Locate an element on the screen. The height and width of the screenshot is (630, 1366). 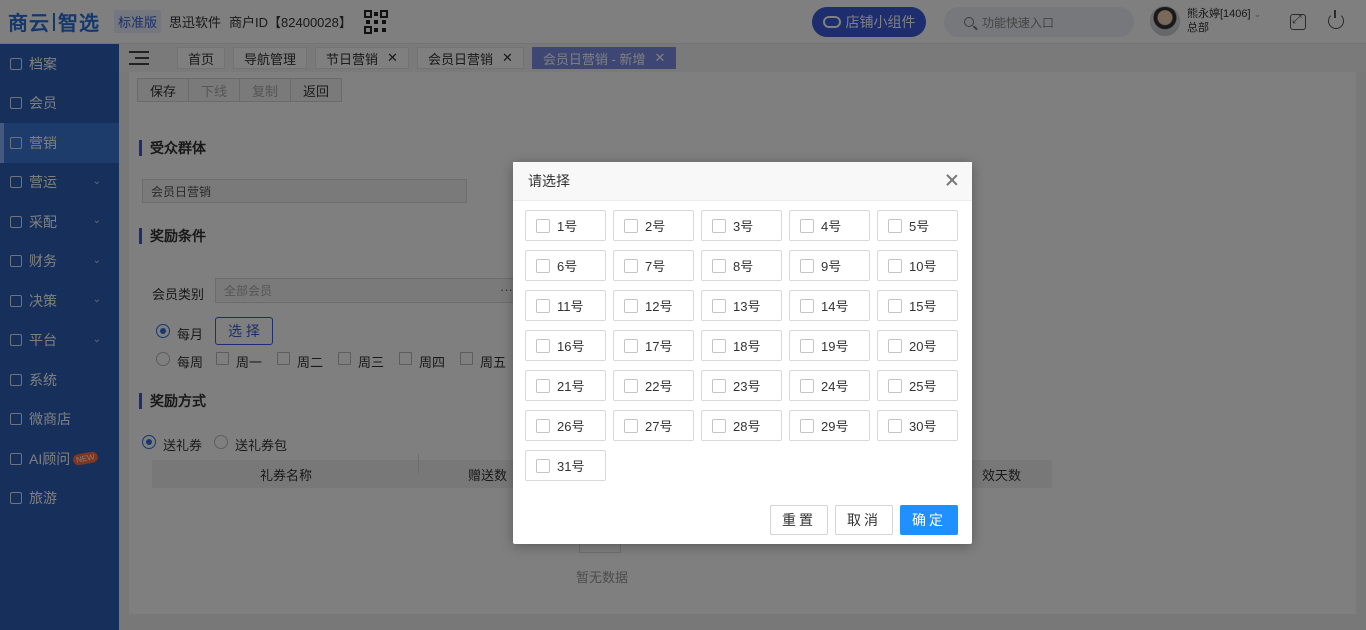
day-label: 1号 is located at coordinates (567, 226).